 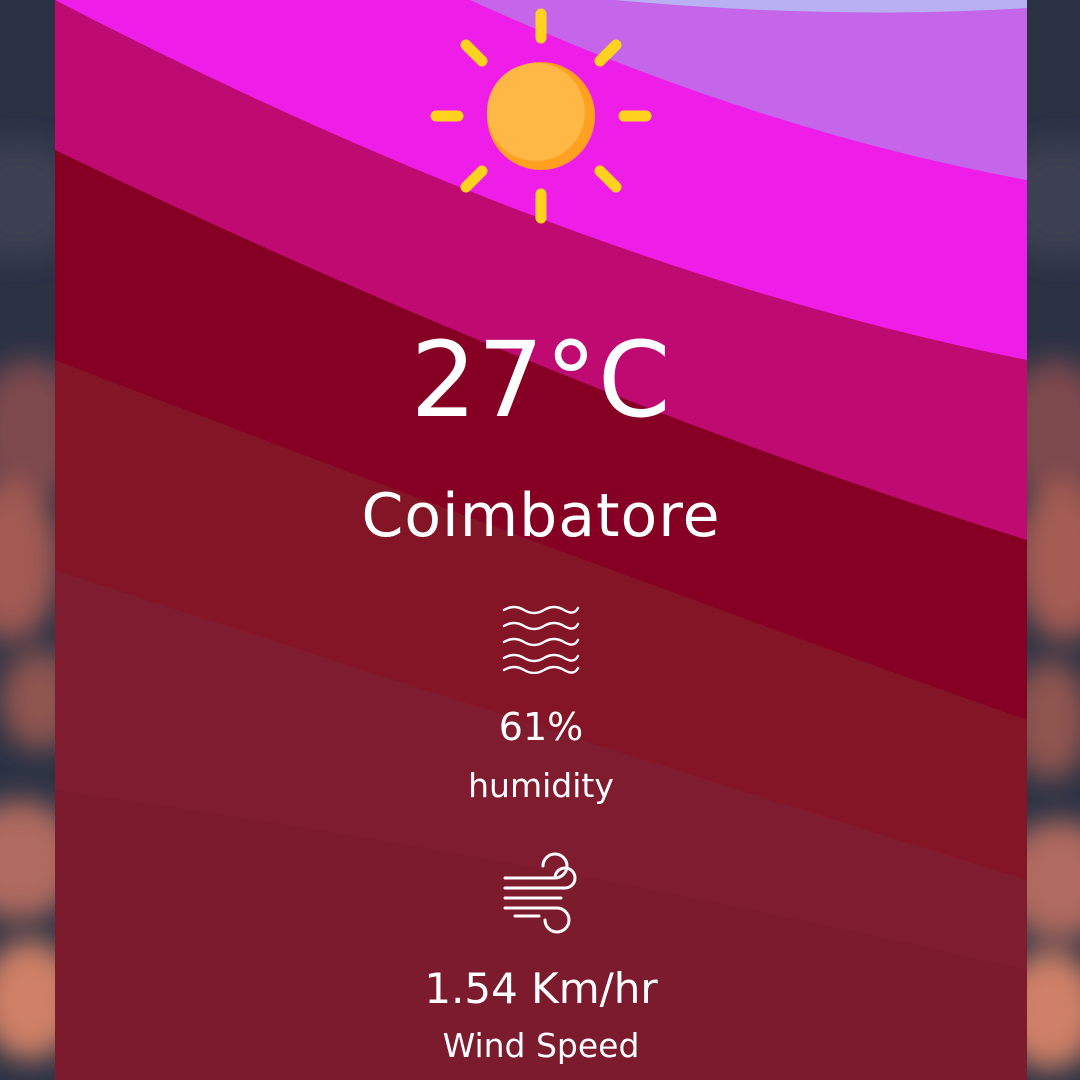 What do you see at coordinates (541, 639) in the screenshot?
I see `humidity-waves-icon` at bounding box center [541, 639].